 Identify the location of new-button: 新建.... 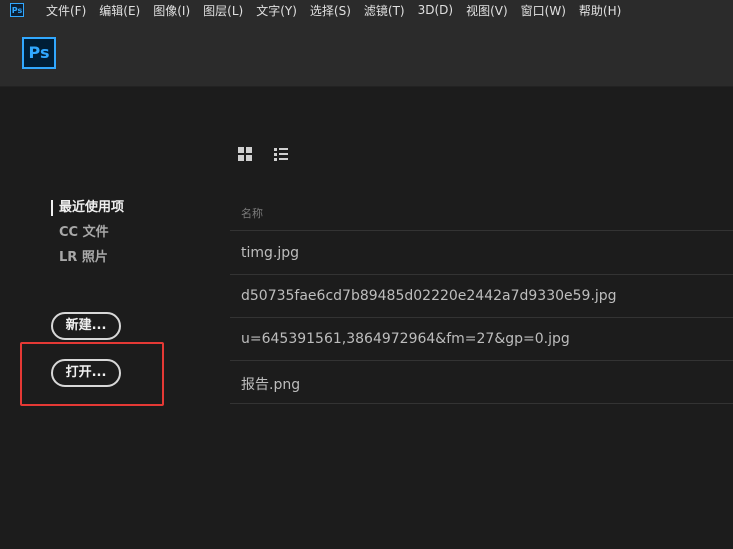
(86, 326).